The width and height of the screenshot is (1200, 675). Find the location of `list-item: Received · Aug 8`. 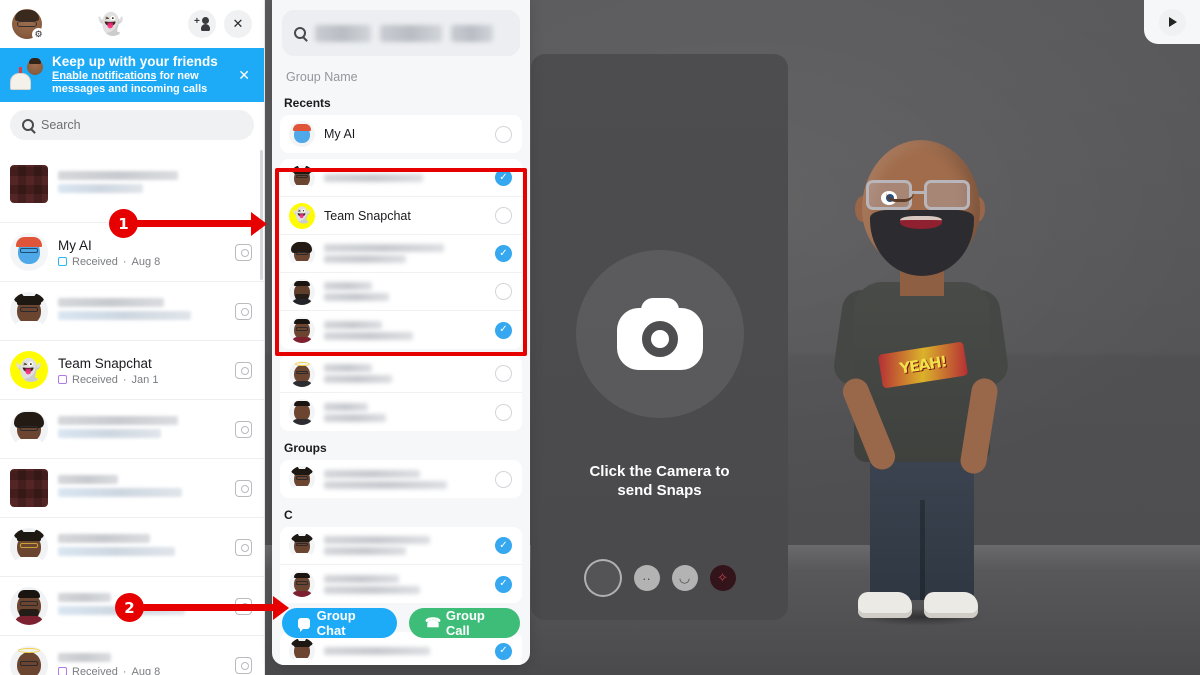

list-item: Received · Aug 8 is located at coordinates (132, 655).